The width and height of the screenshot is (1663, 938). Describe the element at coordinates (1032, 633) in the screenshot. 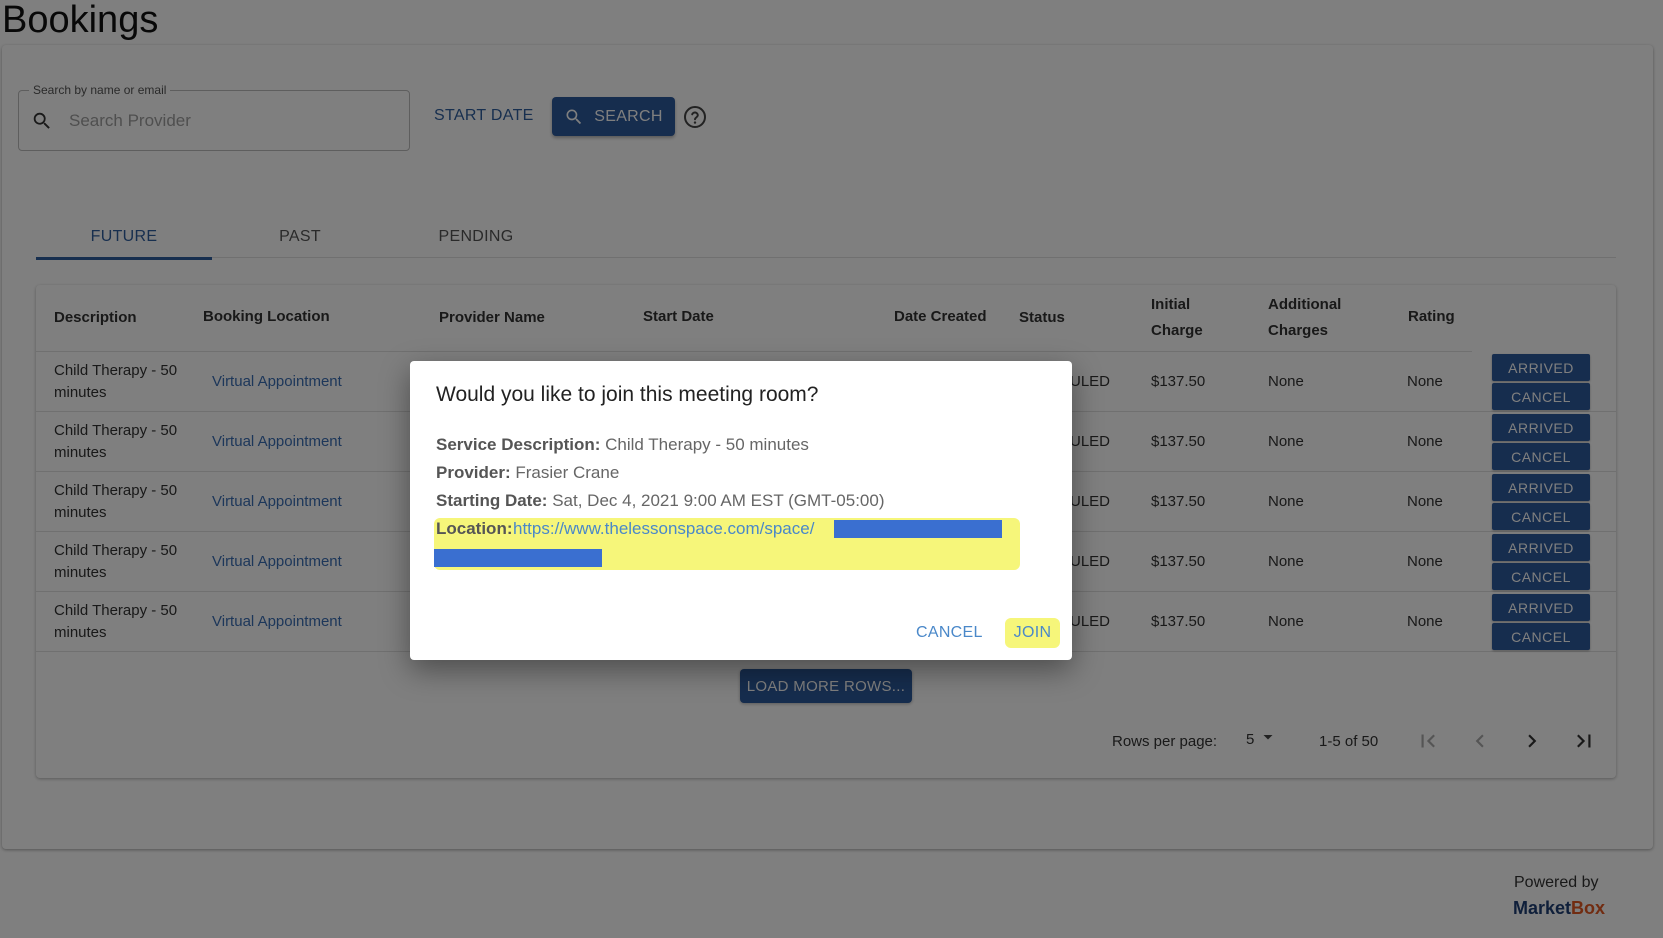

I see `dialog-join-button: JOIN` at that location.